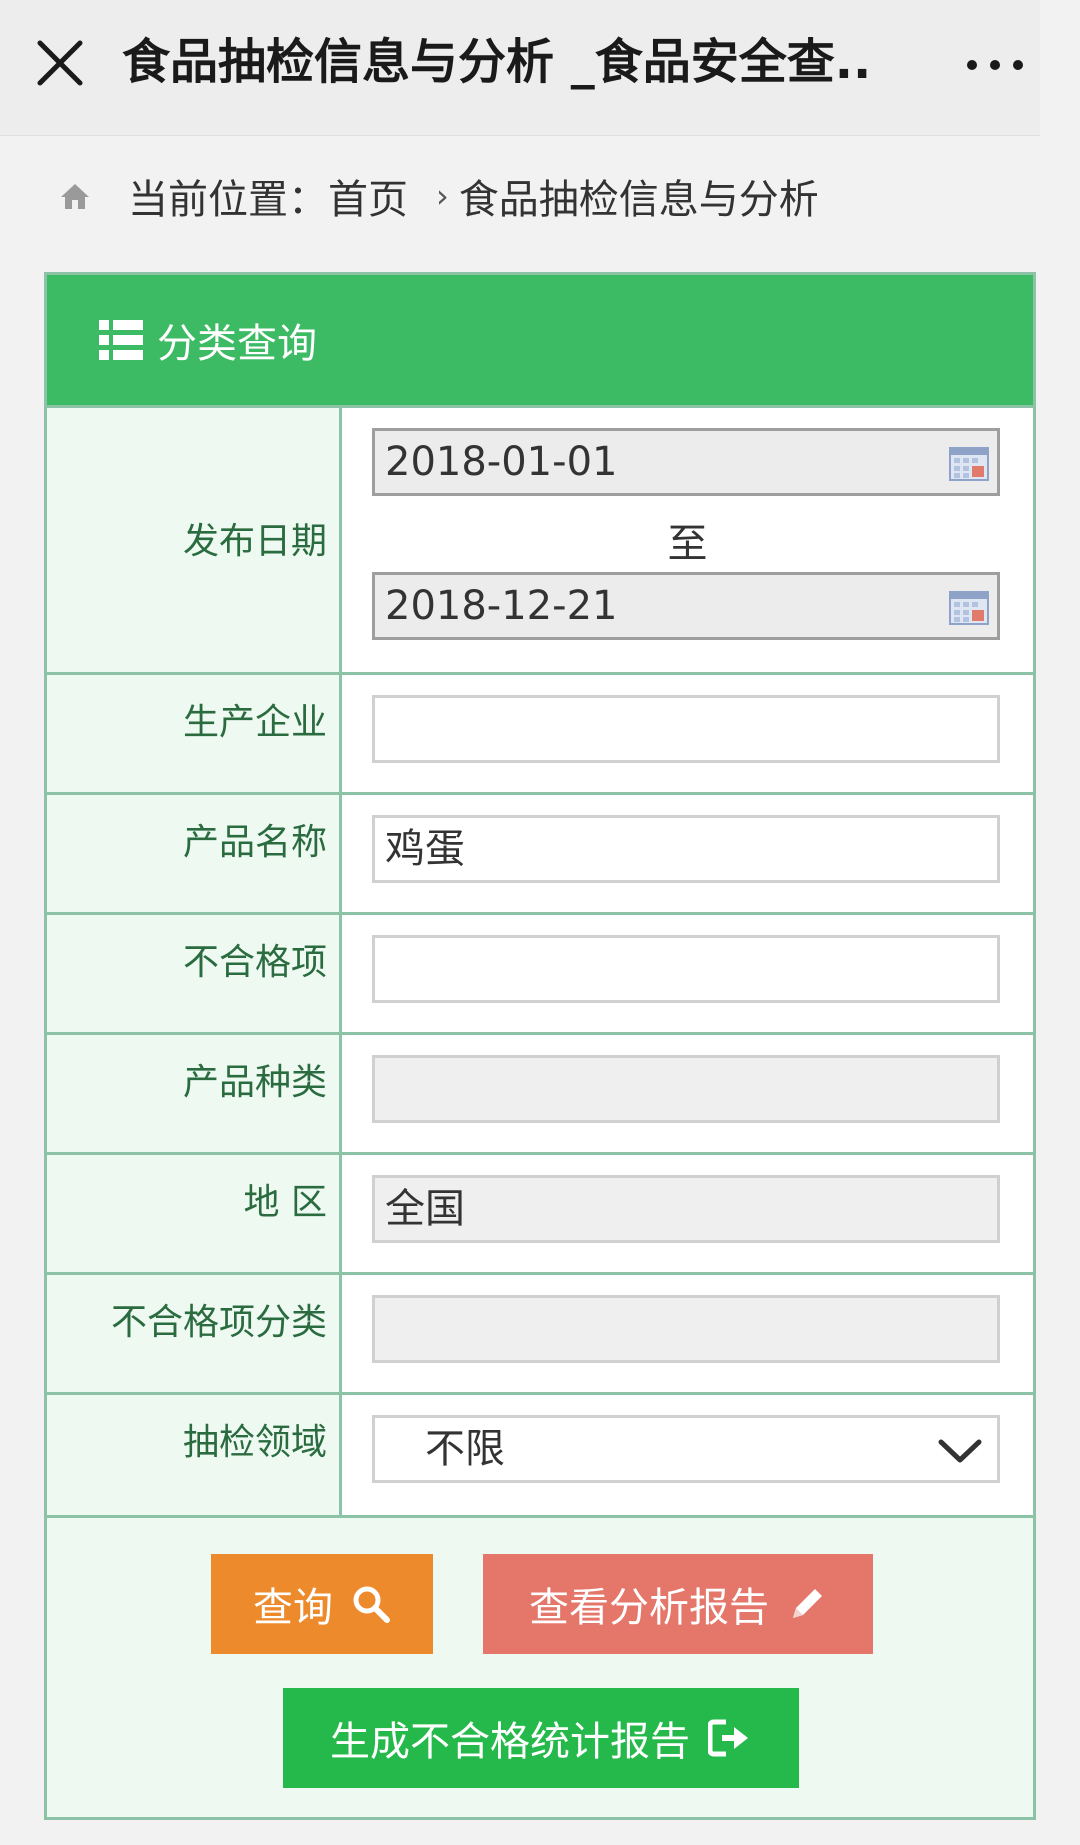 This screenshot has height=1845, width=1080. Describe the element at coordinates (540, 1666) in the screenshot. I see `button-area: 查询 查看分析报告 生成不合格统计报告` at that location.